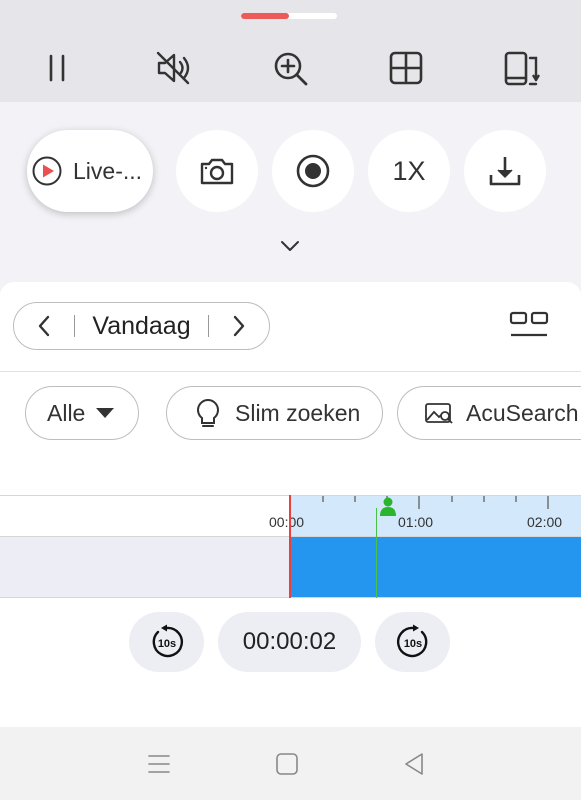 This screenshot has height=800, width=581. I want to click on grid-layout-icon, so click(406, 68).